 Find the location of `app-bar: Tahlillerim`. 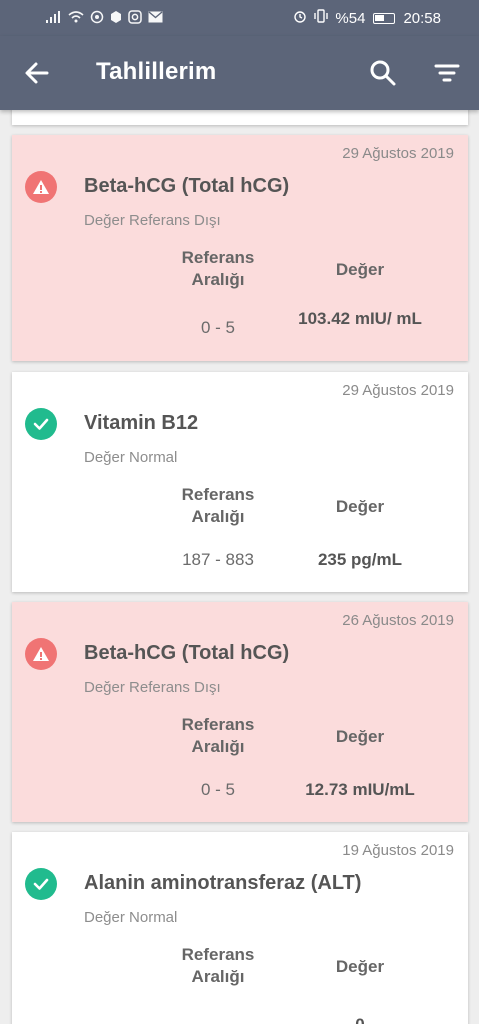

app-bar: Tahlillerim is located at coordinates (239, 73).